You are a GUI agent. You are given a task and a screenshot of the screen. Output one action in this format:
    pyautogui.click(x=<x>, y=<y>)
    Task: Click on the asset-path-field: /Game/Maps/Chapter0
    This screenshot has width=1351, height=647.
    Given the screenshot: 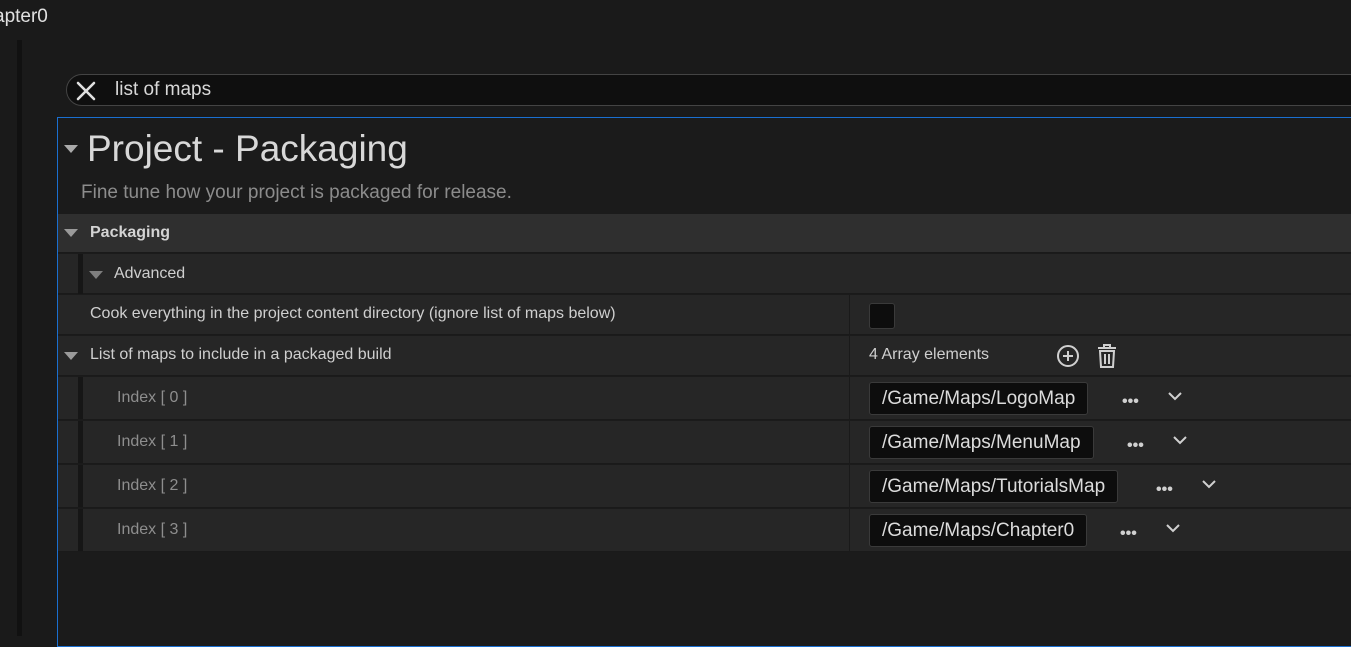 What is the action you would take?
    pyautogui.click(x=978, y=530)
    